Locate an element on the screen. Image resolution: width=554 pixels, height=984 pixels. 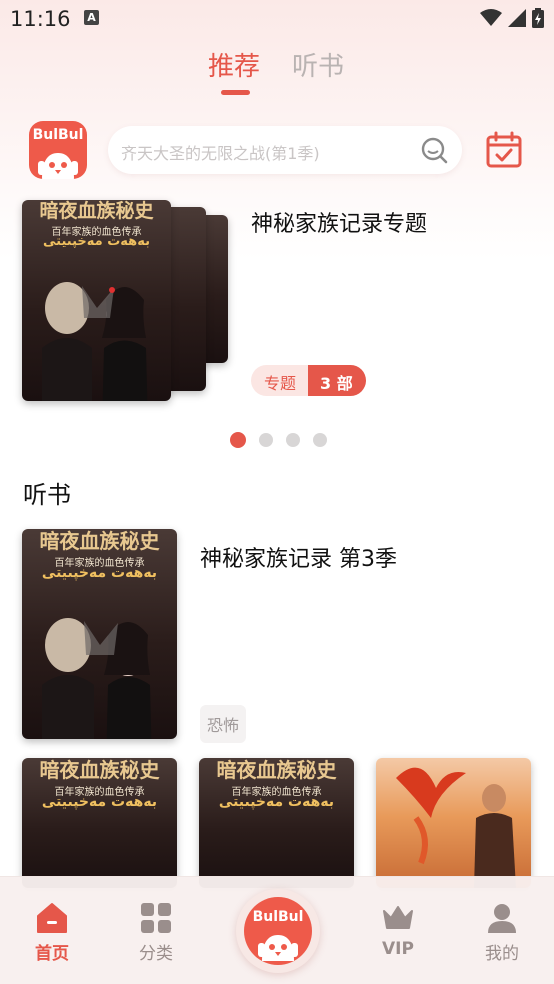
center-logo: BulBul is located at coordinates (278, 931).